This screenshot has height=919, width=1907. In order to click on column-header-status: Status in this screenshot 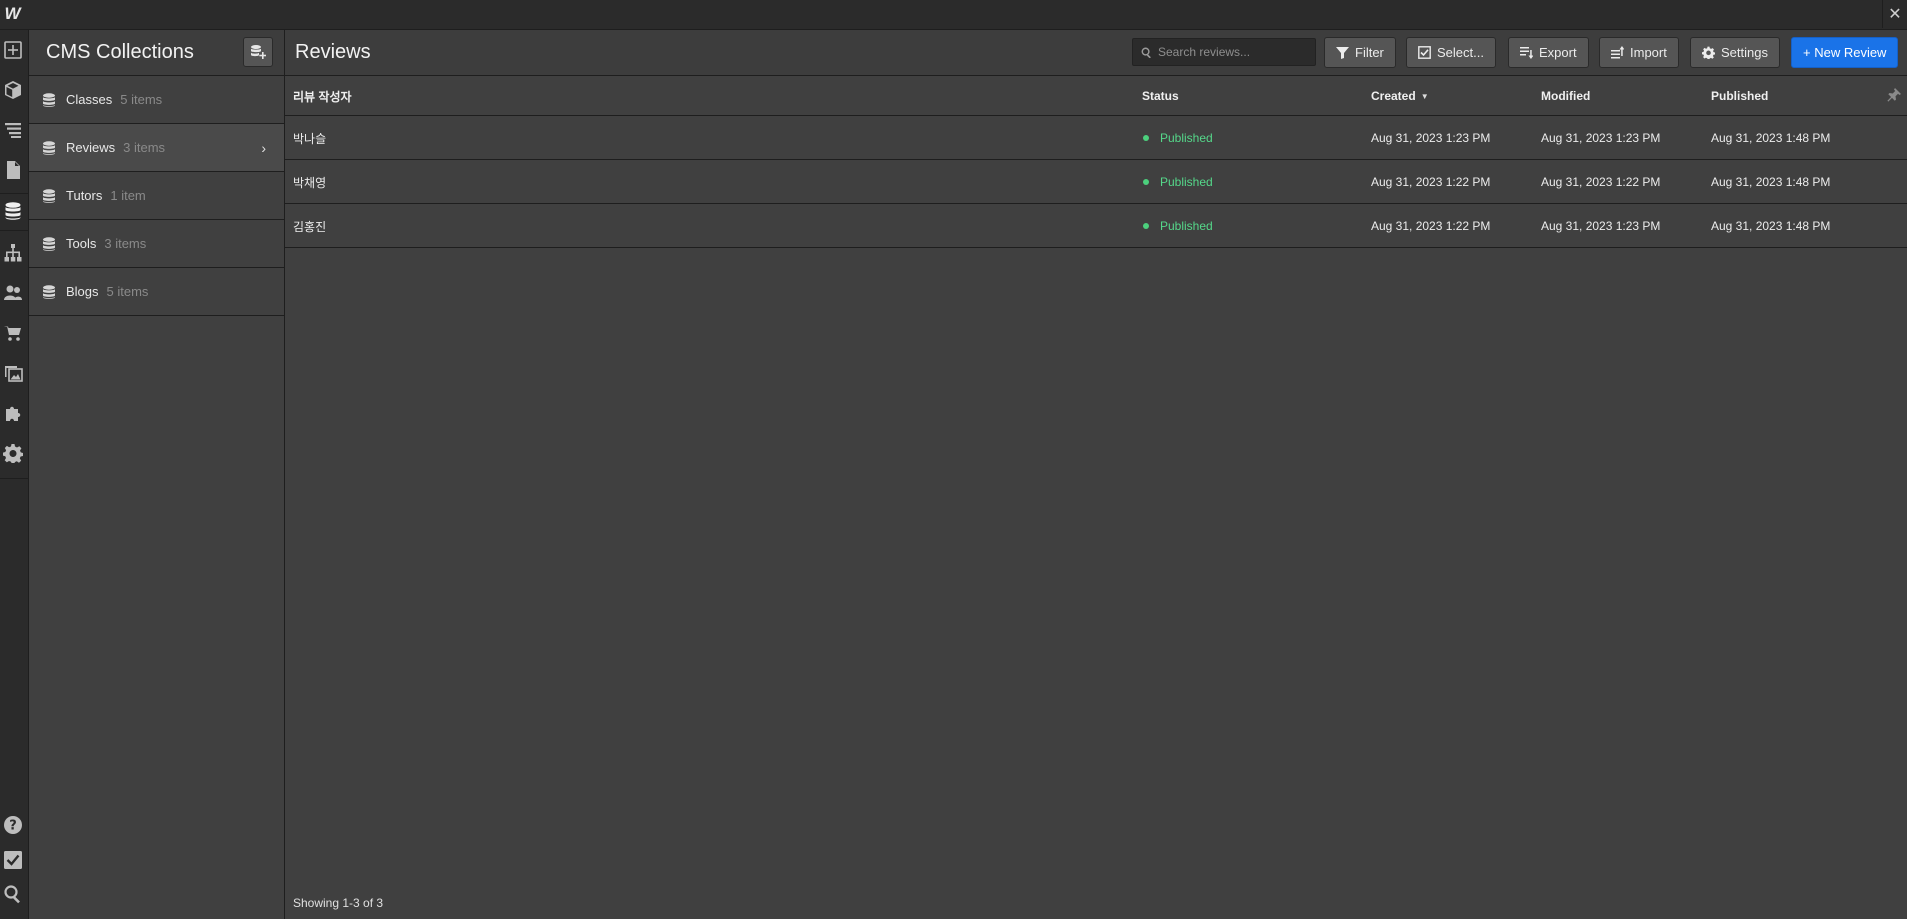, I will do `click(1160, 96)`.